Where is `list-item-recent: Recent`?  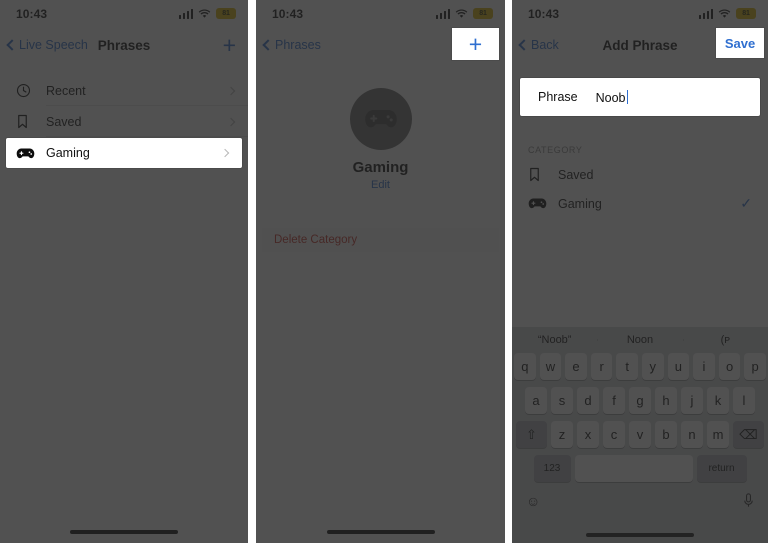
list-item-recent: Recent is located at coordinates (124, 90).